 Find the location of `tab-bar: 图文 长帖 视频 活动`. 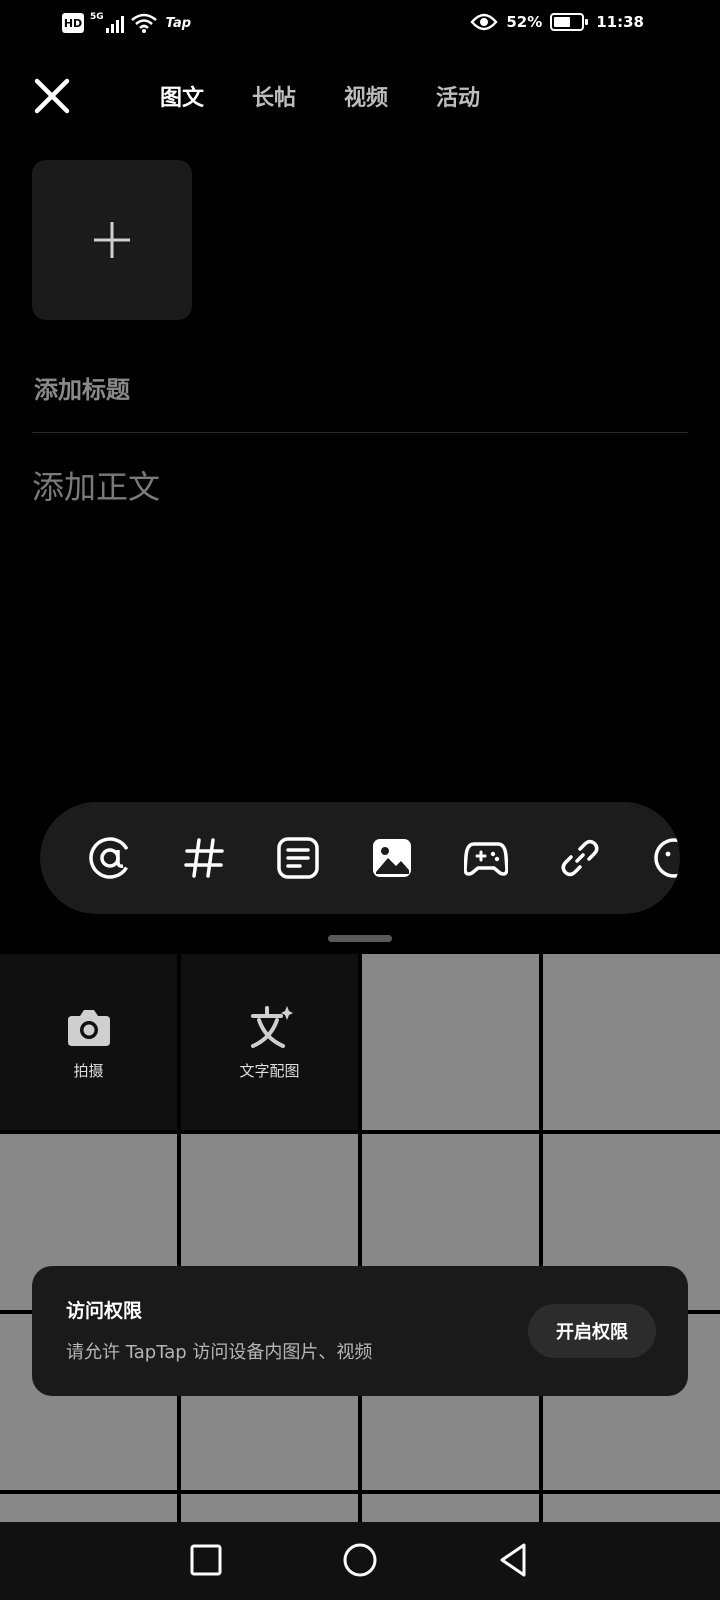

tab-bar: 图文 长帖 视频 活动 is located at coordinates (344, 97).